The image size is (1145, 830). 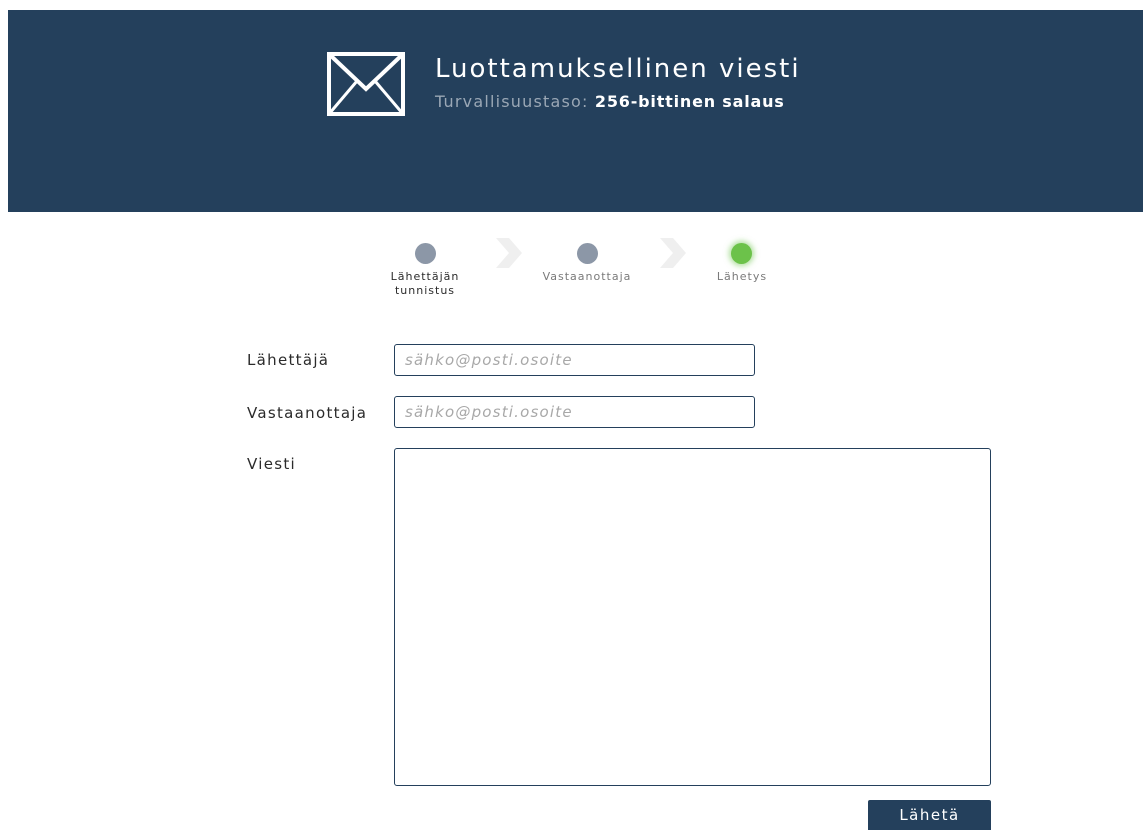 I want to click on page-title: Luottamuksellinen viesti, so click(x=618, y=69).